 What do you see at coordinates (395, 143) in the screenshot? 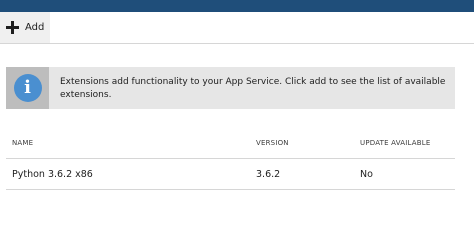
I see `column-header-update-available: UPDATE AVAILABLE` at bounding box center [395, 143].